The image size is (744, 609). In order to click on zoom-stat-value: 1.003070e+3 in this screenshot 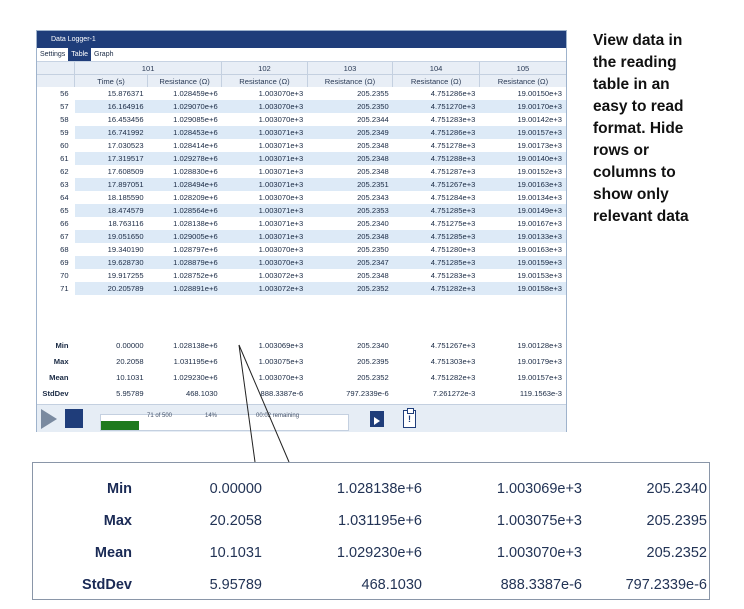, I will do `click(539, 553)`.